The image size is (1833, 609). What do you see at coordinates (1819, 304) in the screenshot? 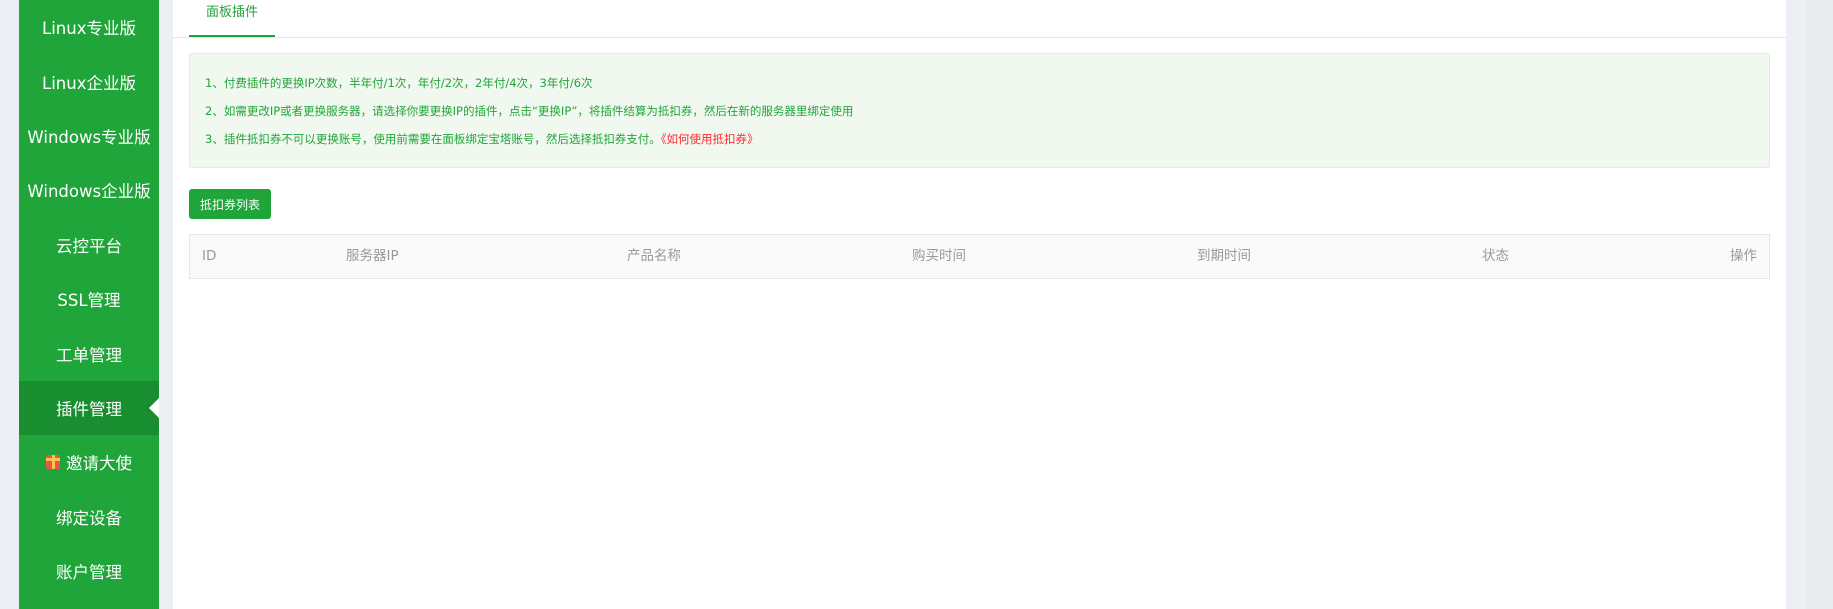
I see `window-edge` at bounding box center [1819, 304].